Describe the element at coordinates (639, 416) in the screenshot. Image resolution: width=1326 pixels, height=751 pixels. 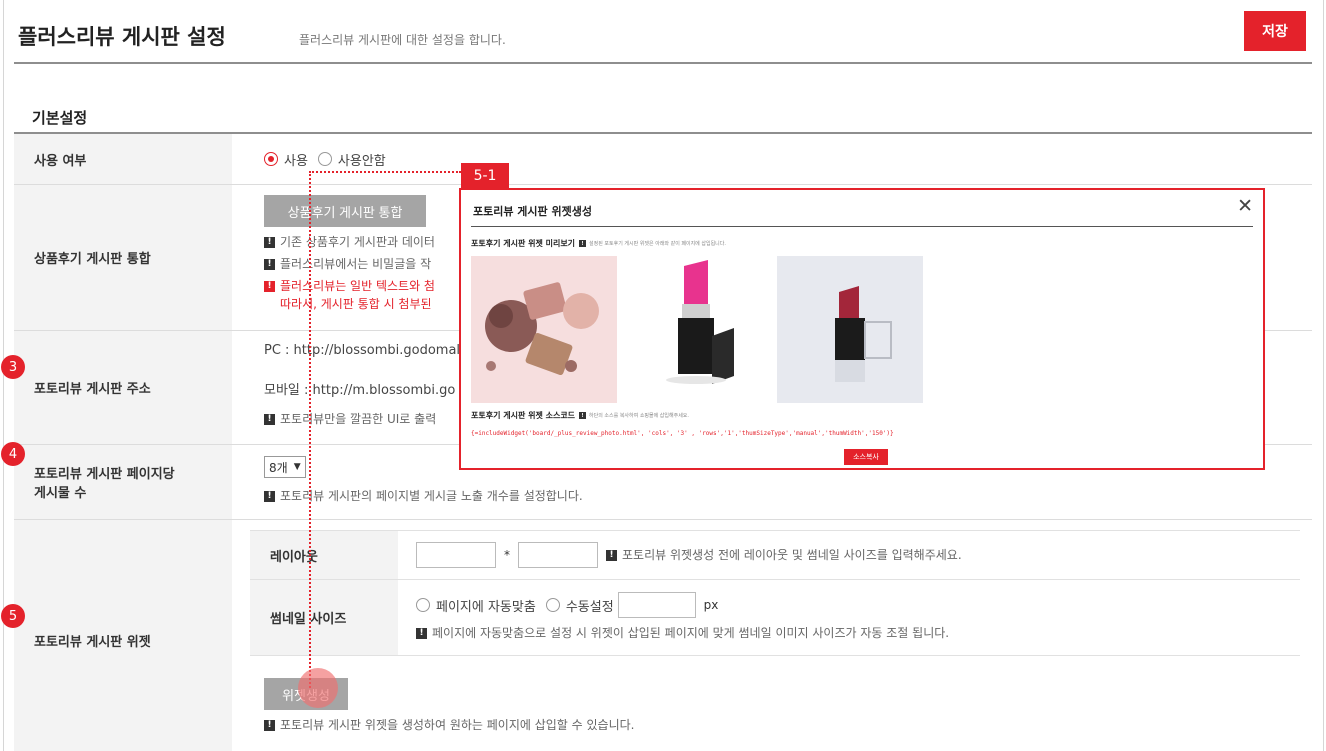
I see `source-desc: 하단의 소스를 복사하여 쇼핑몰에 삽입해주세요.` at that location.